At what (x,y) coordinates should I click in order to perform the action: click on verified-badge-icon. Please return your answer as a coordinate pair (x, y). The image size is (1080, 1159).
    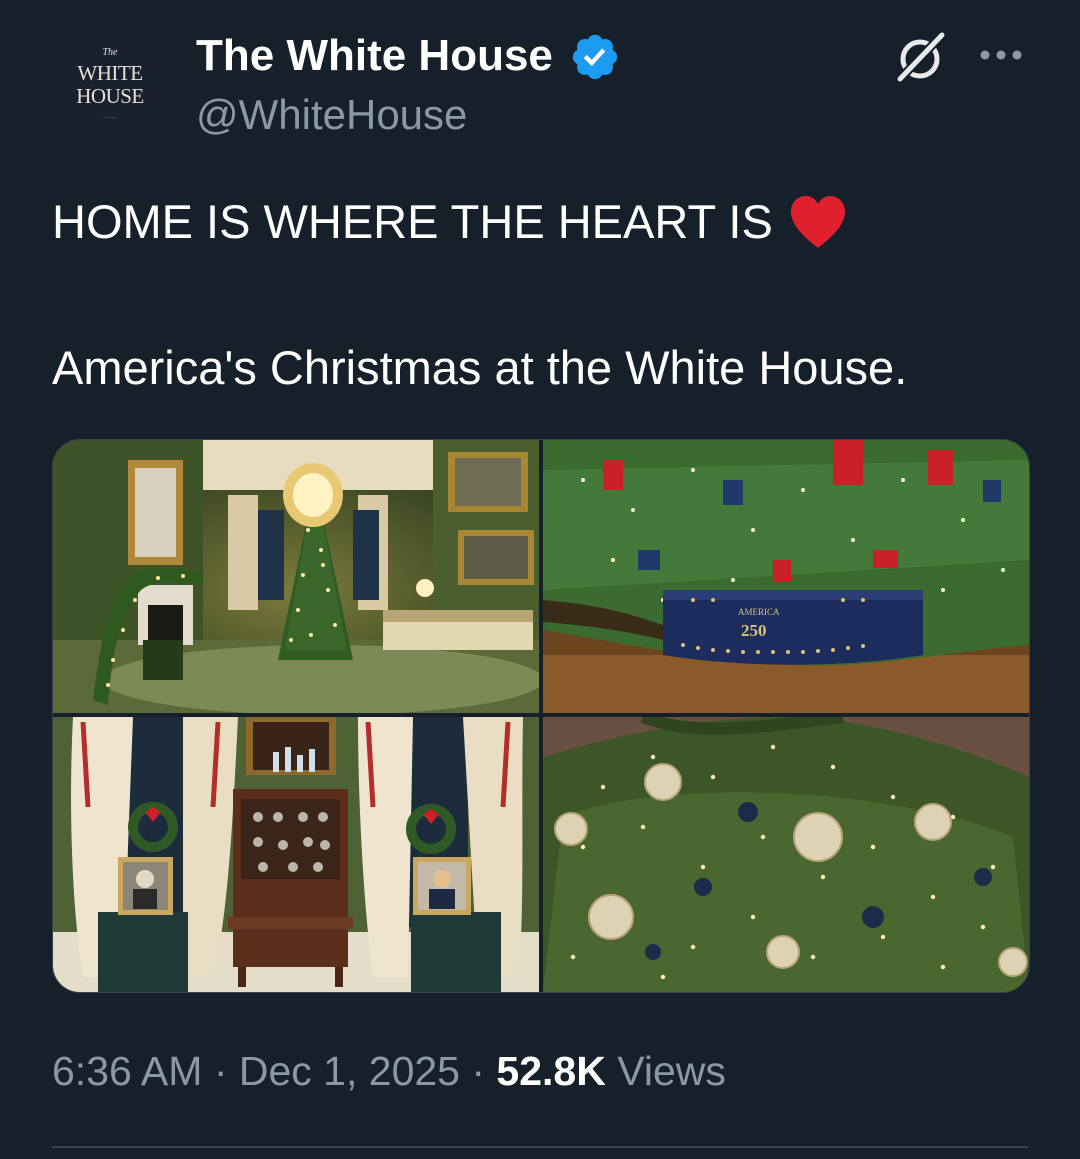
    Looking at the image, I should click on (595, 57).